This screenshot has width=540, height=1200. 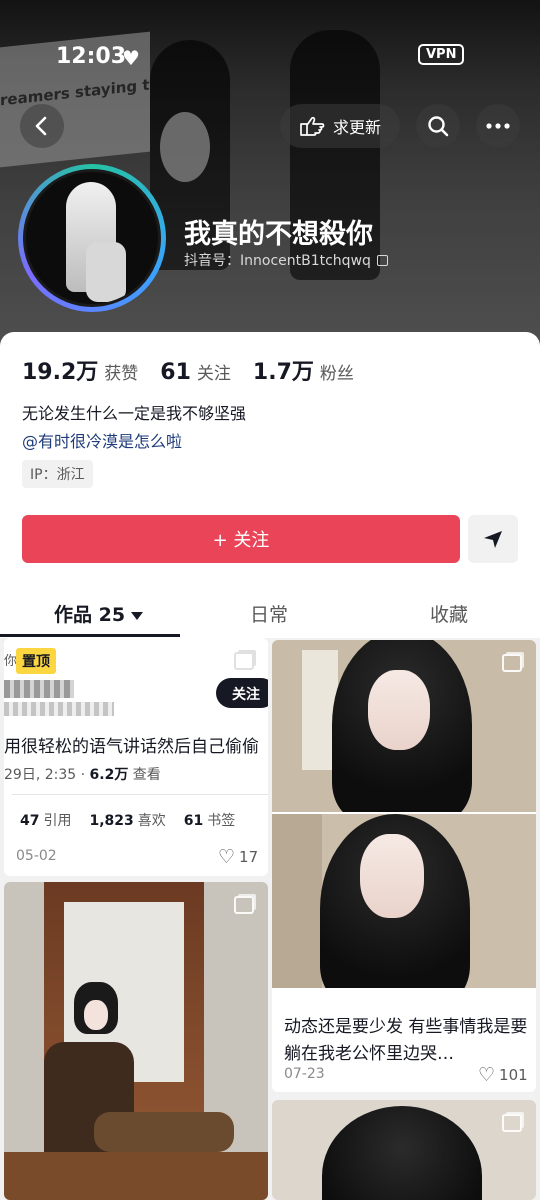 I want to click on active-tab-indicator, so click(x=90, y=635).